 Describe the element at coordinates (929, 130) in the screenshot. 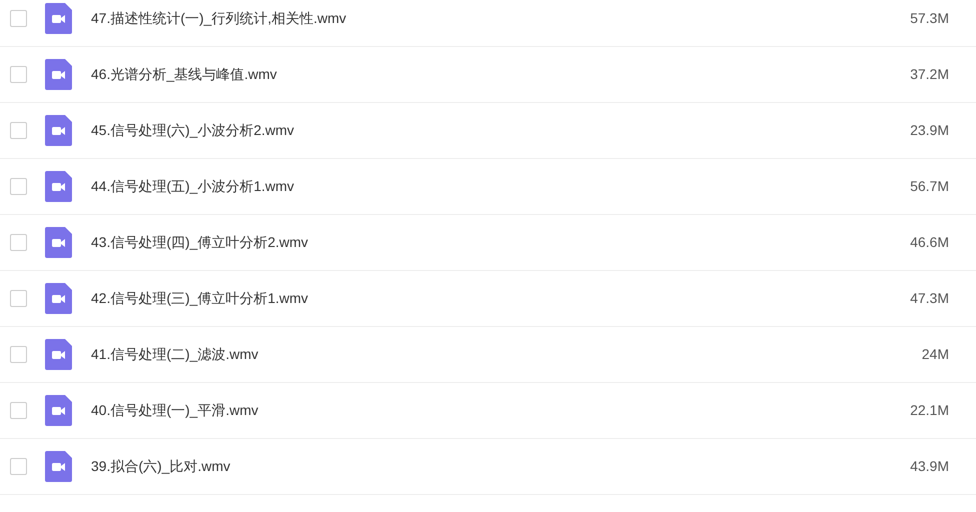

I see `file-size: 23.9M` at that location.